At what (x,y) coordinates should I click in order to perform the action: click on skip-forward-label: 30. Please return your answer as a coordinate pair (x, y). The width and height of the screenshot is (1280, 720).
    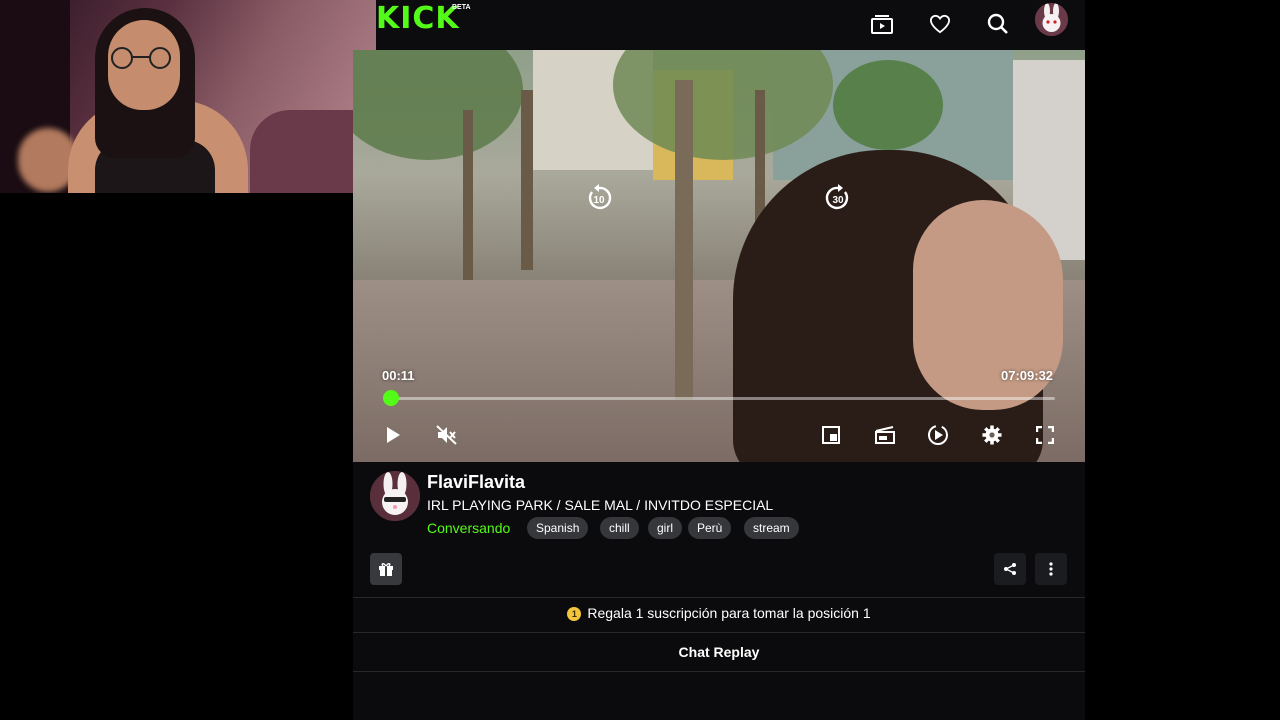
    Looking at the image, I should click on (838, 200).